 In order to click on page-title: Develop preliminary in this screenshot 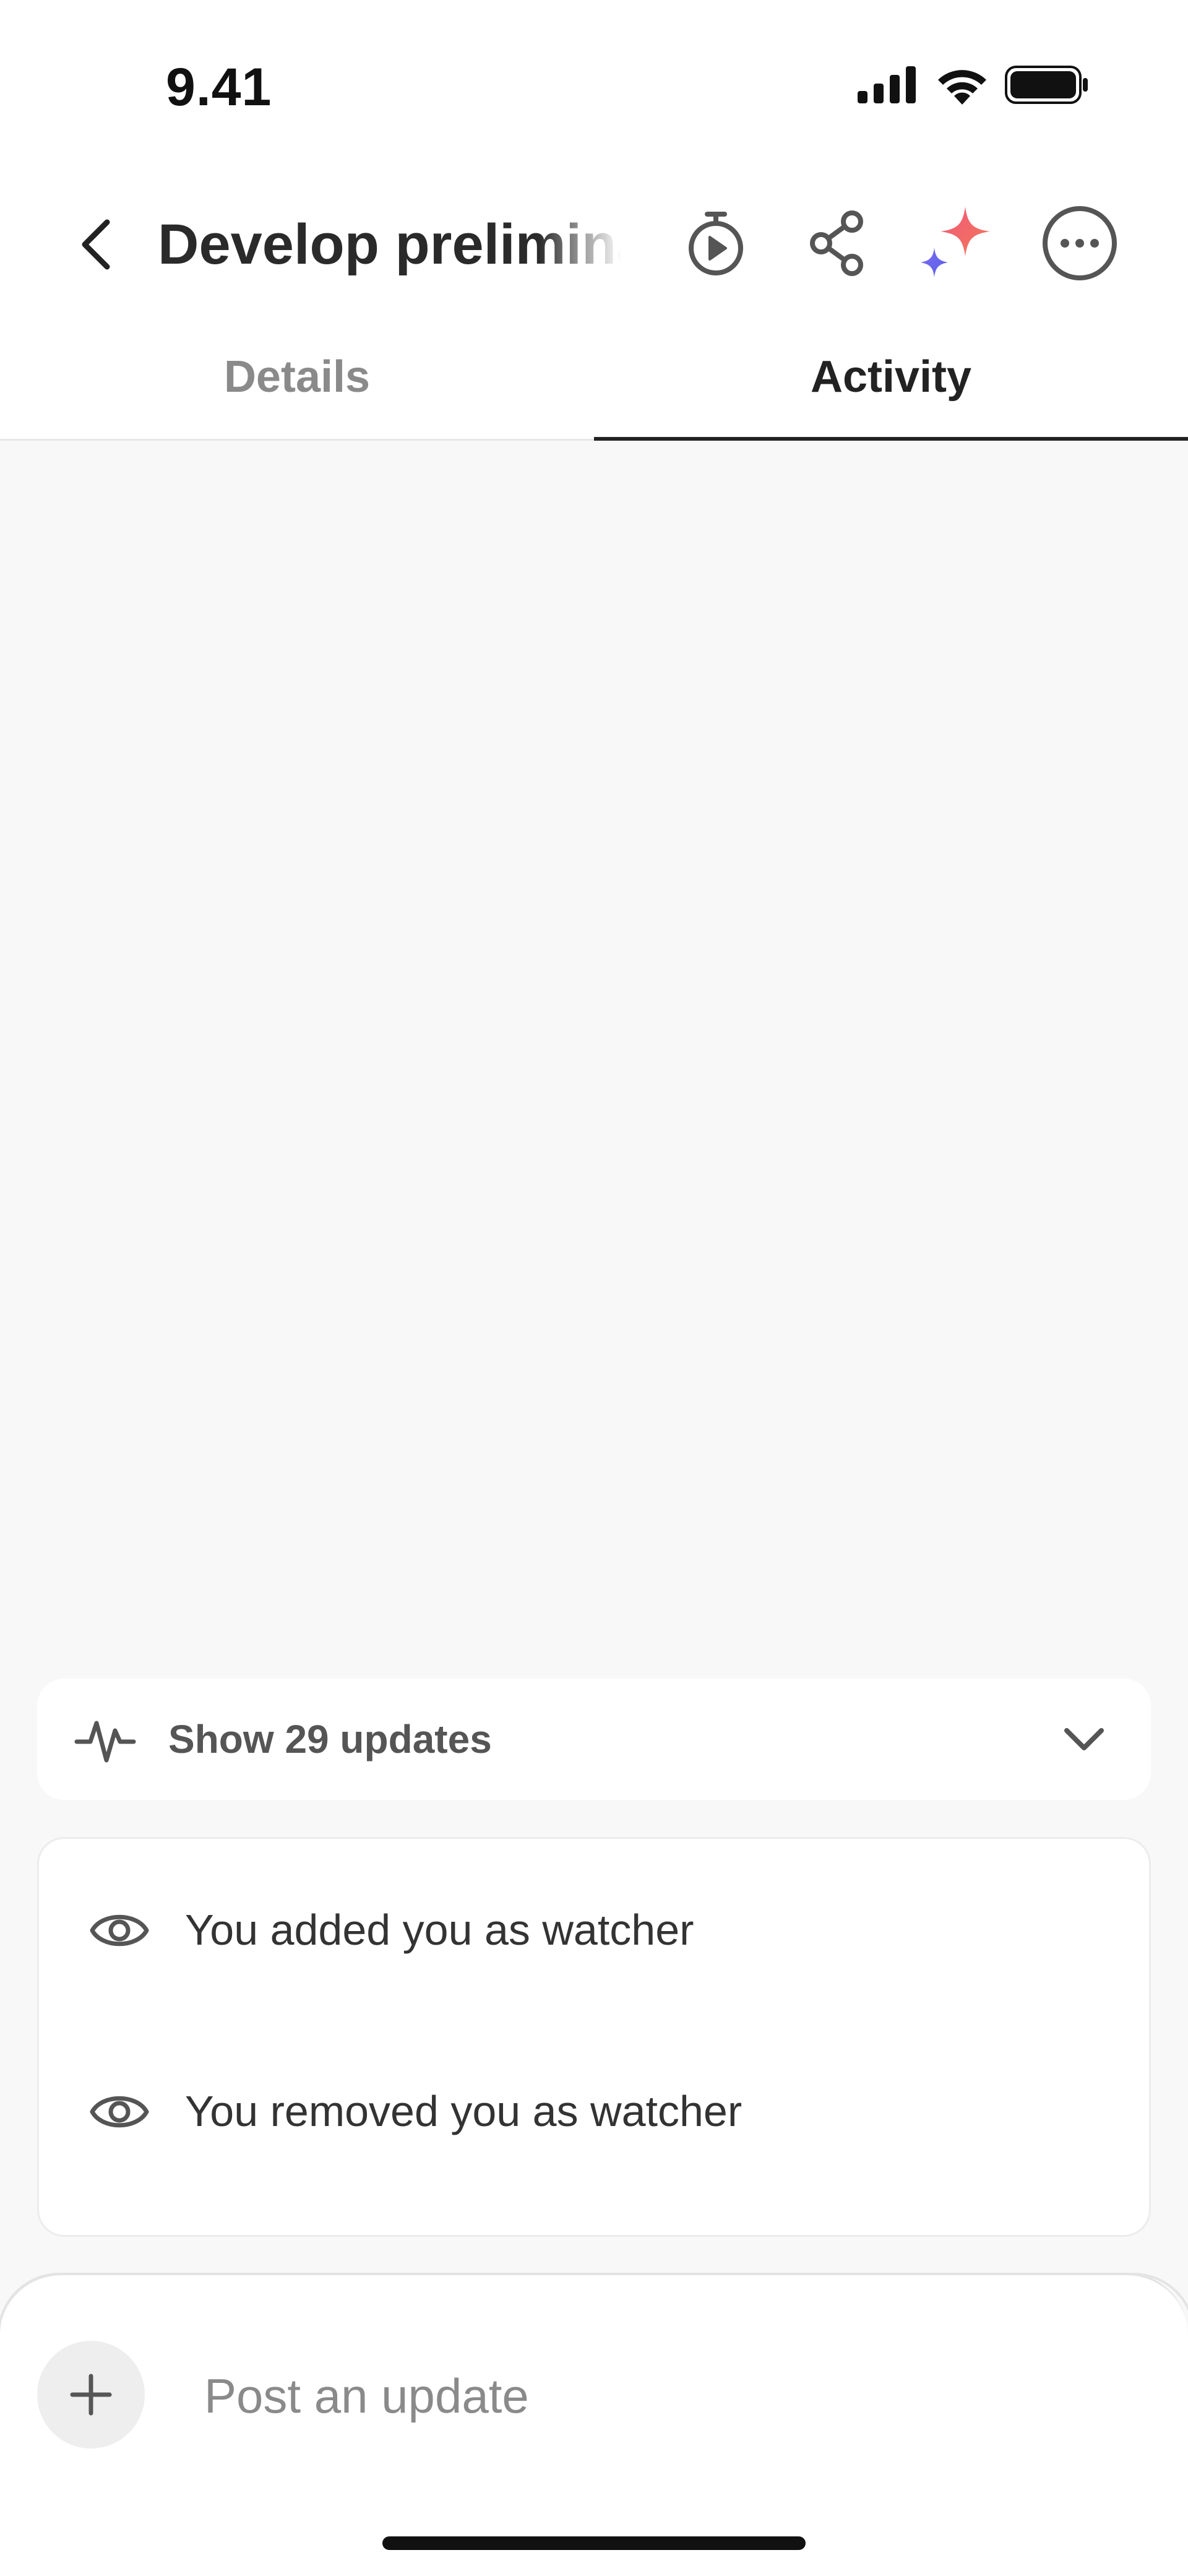, I will do `click(390, 244)`.